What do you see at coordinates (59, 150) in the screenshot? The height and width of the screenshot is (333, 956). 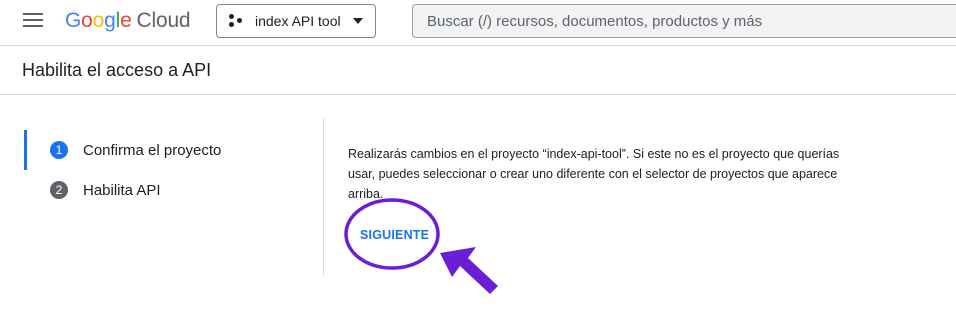 I see `step-number-badge: 1` at bounding box center [59, 150].